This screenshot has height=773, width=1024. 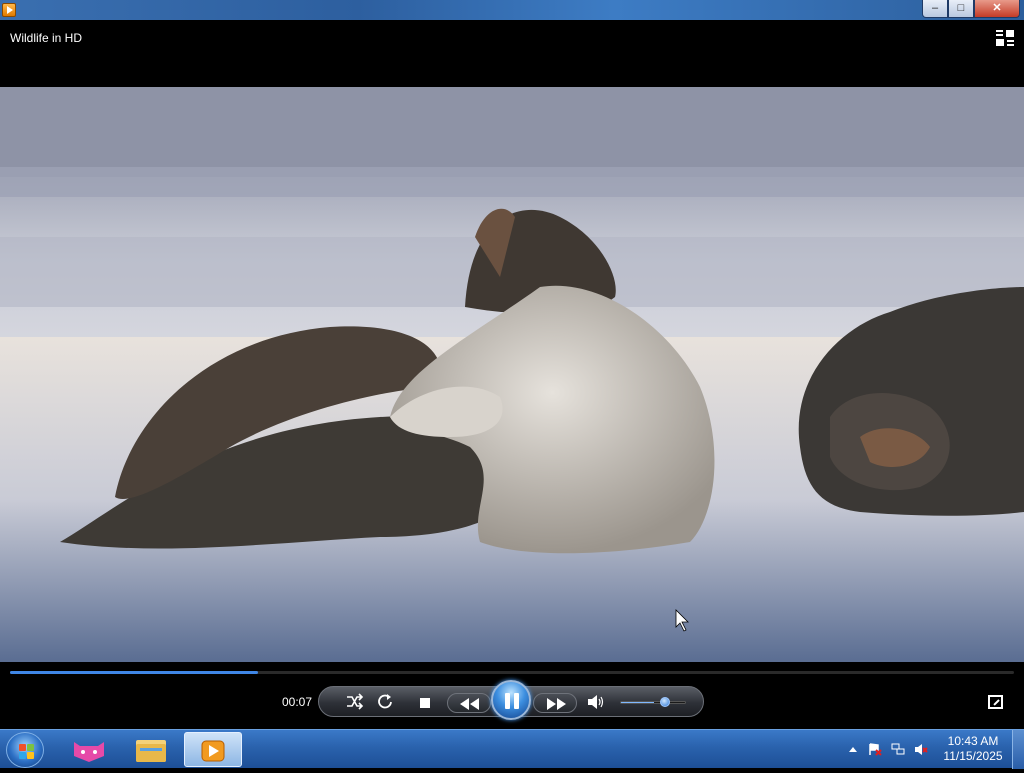 I want to click on windows-taskbar: 10:43 AM 11/15/2025, so click(x=512, y=749).